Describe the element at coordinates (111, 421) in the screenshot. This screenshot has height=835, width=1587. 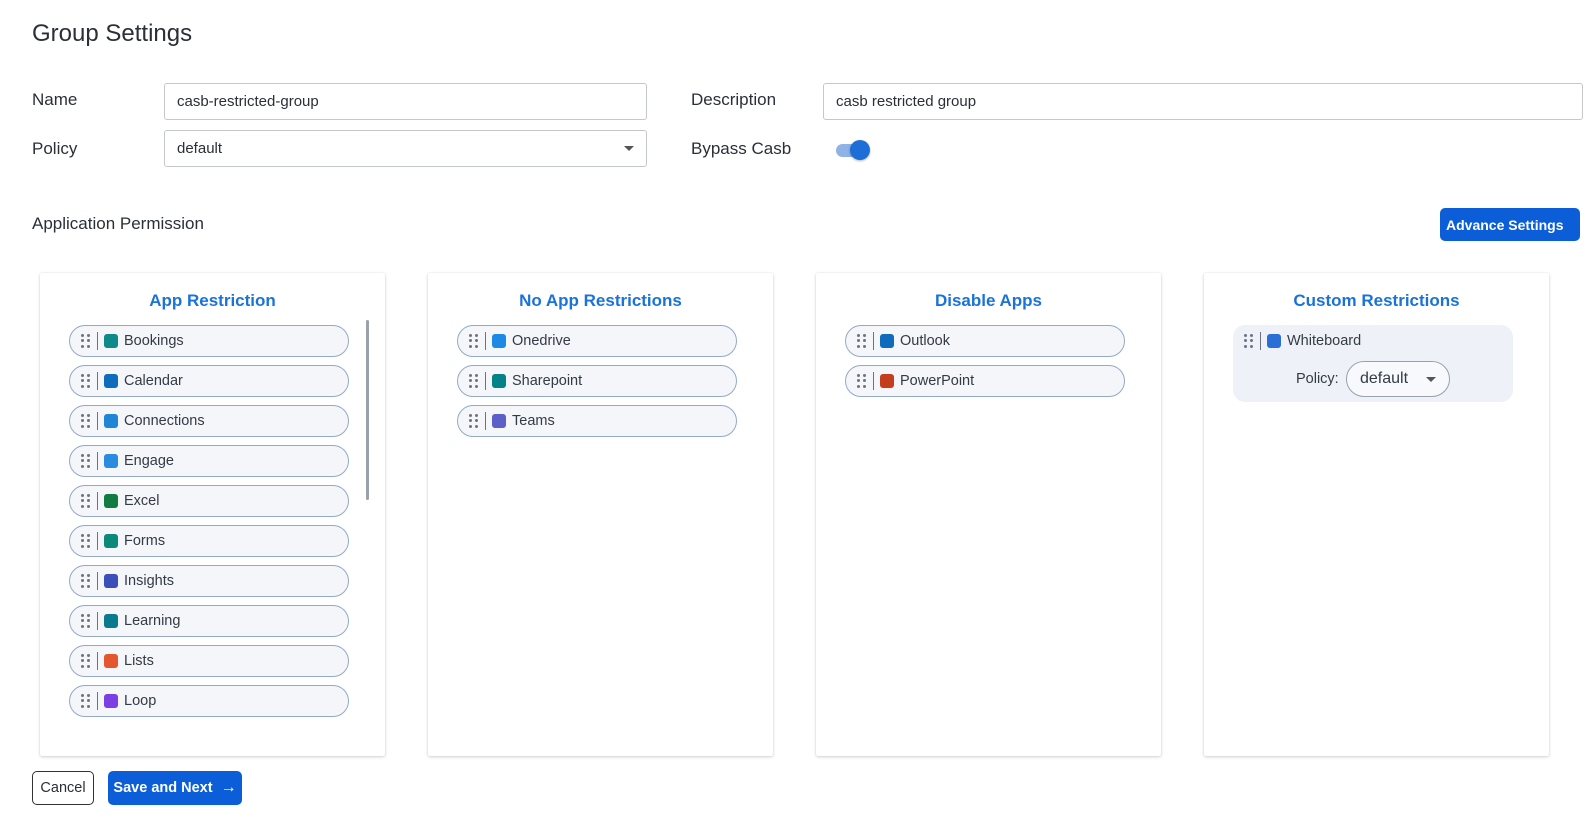
I see `connections-icon` at that location.